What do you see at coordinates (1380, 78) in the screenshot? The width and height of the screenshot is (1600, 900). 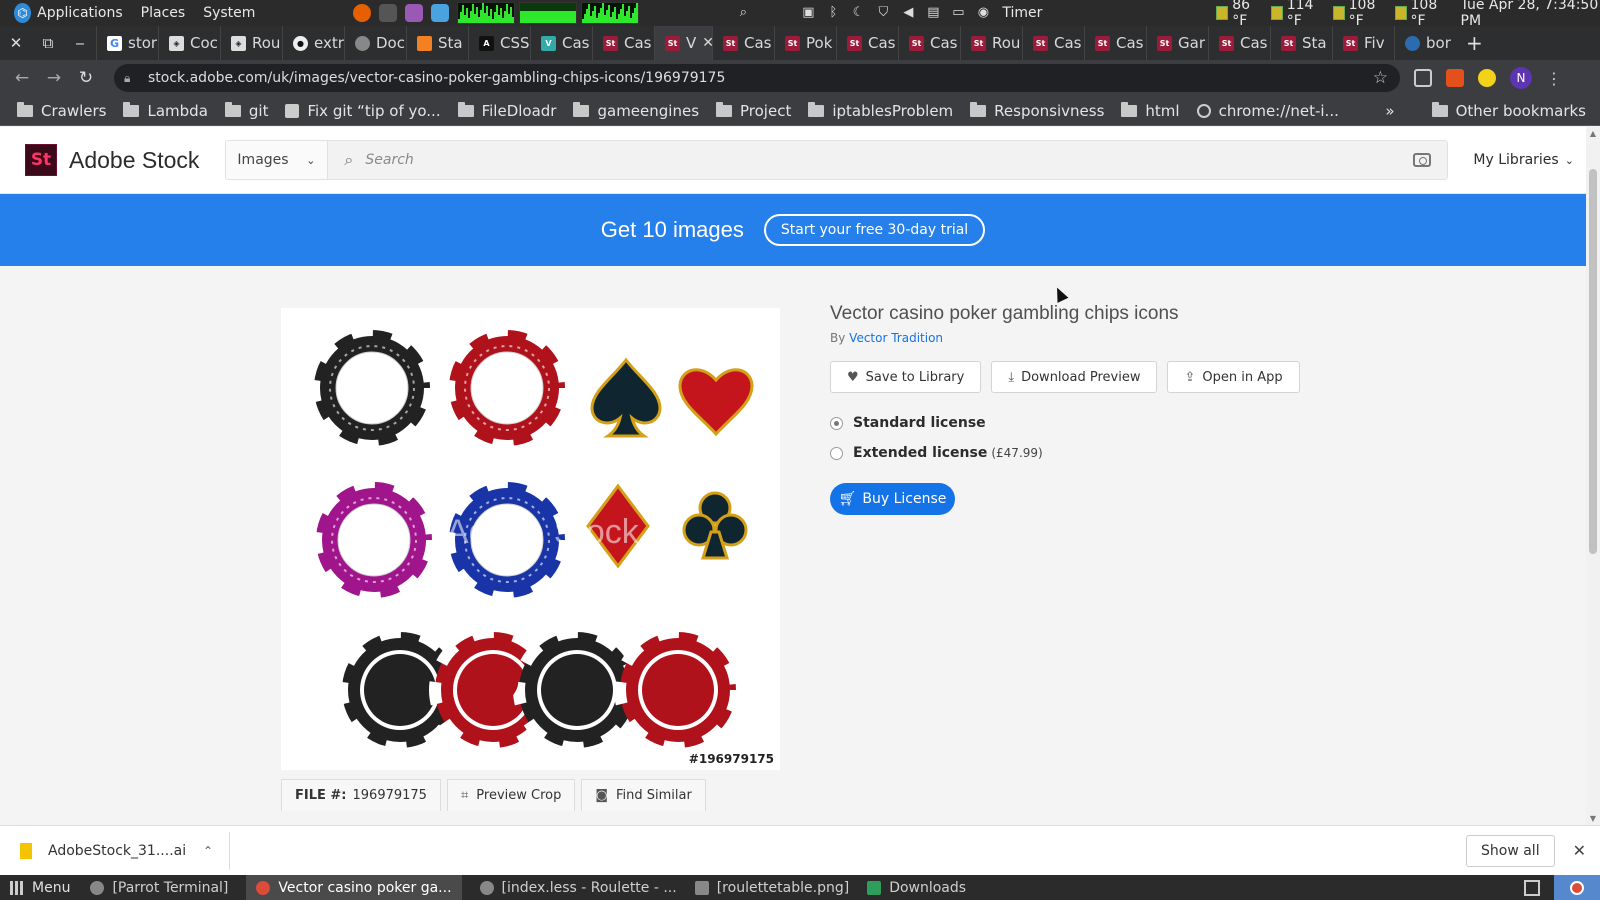 I see `bookmark-star-icon: ☆` at bounding box center [1380, 78].